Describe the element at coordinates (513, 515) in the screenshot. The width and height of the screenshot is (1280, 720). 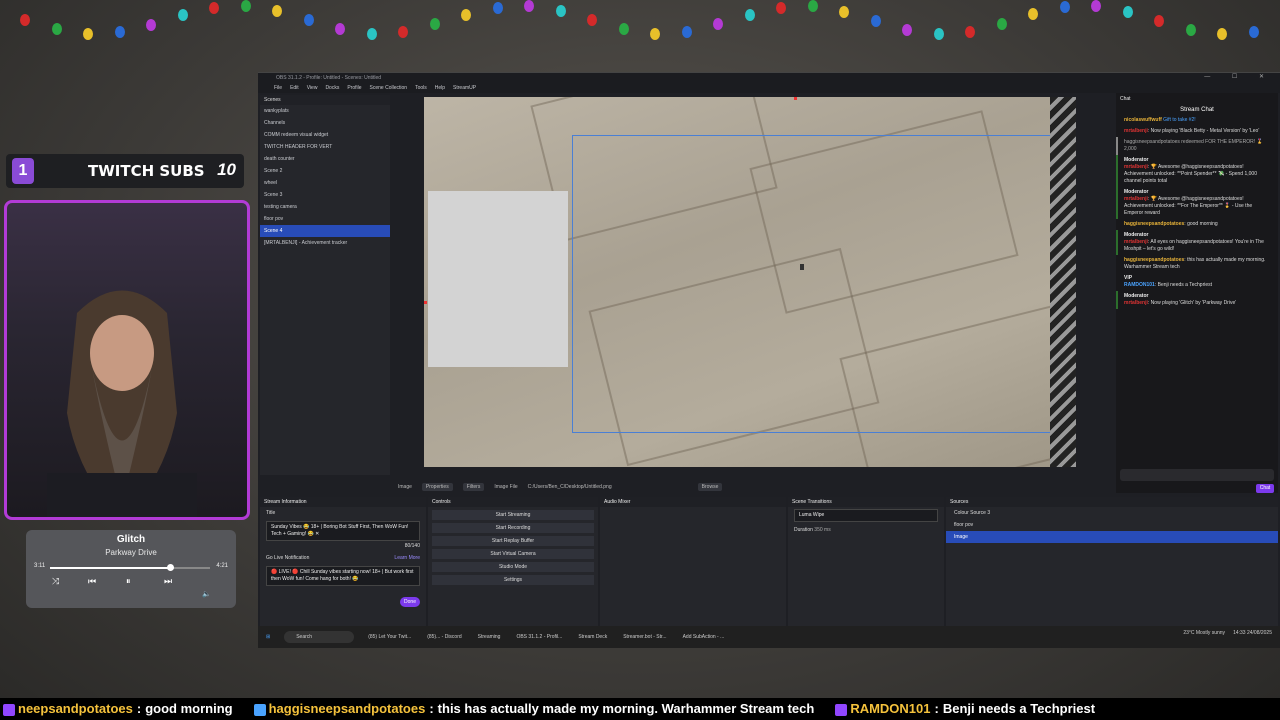
I see `control-button: Start Streaming` at that location.